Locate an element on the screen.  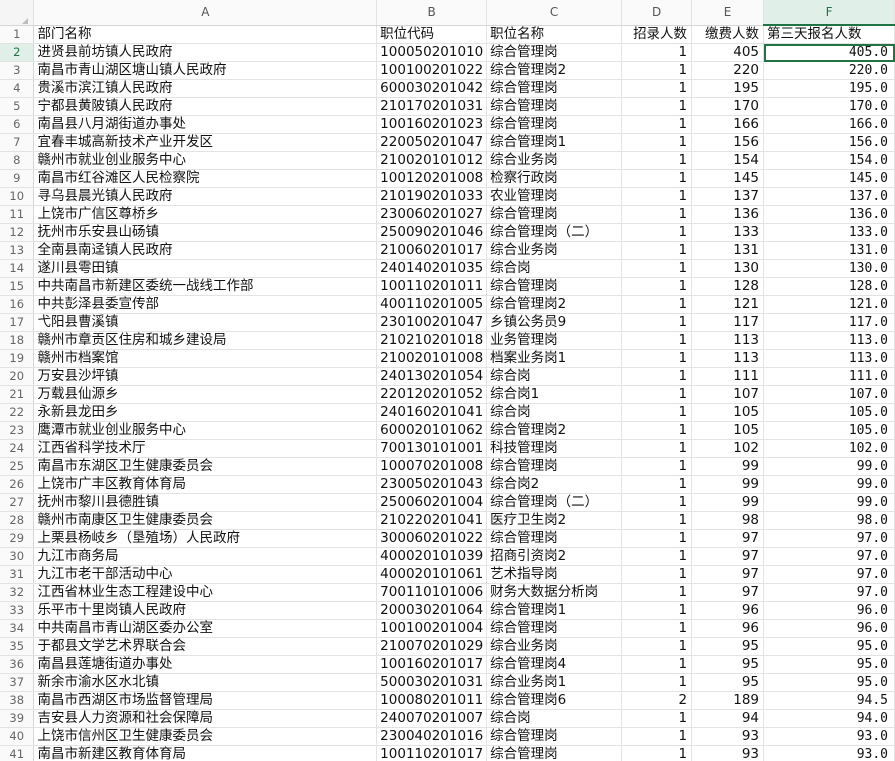
cell-paid-count: 145 is located at coordinates (728, 178).